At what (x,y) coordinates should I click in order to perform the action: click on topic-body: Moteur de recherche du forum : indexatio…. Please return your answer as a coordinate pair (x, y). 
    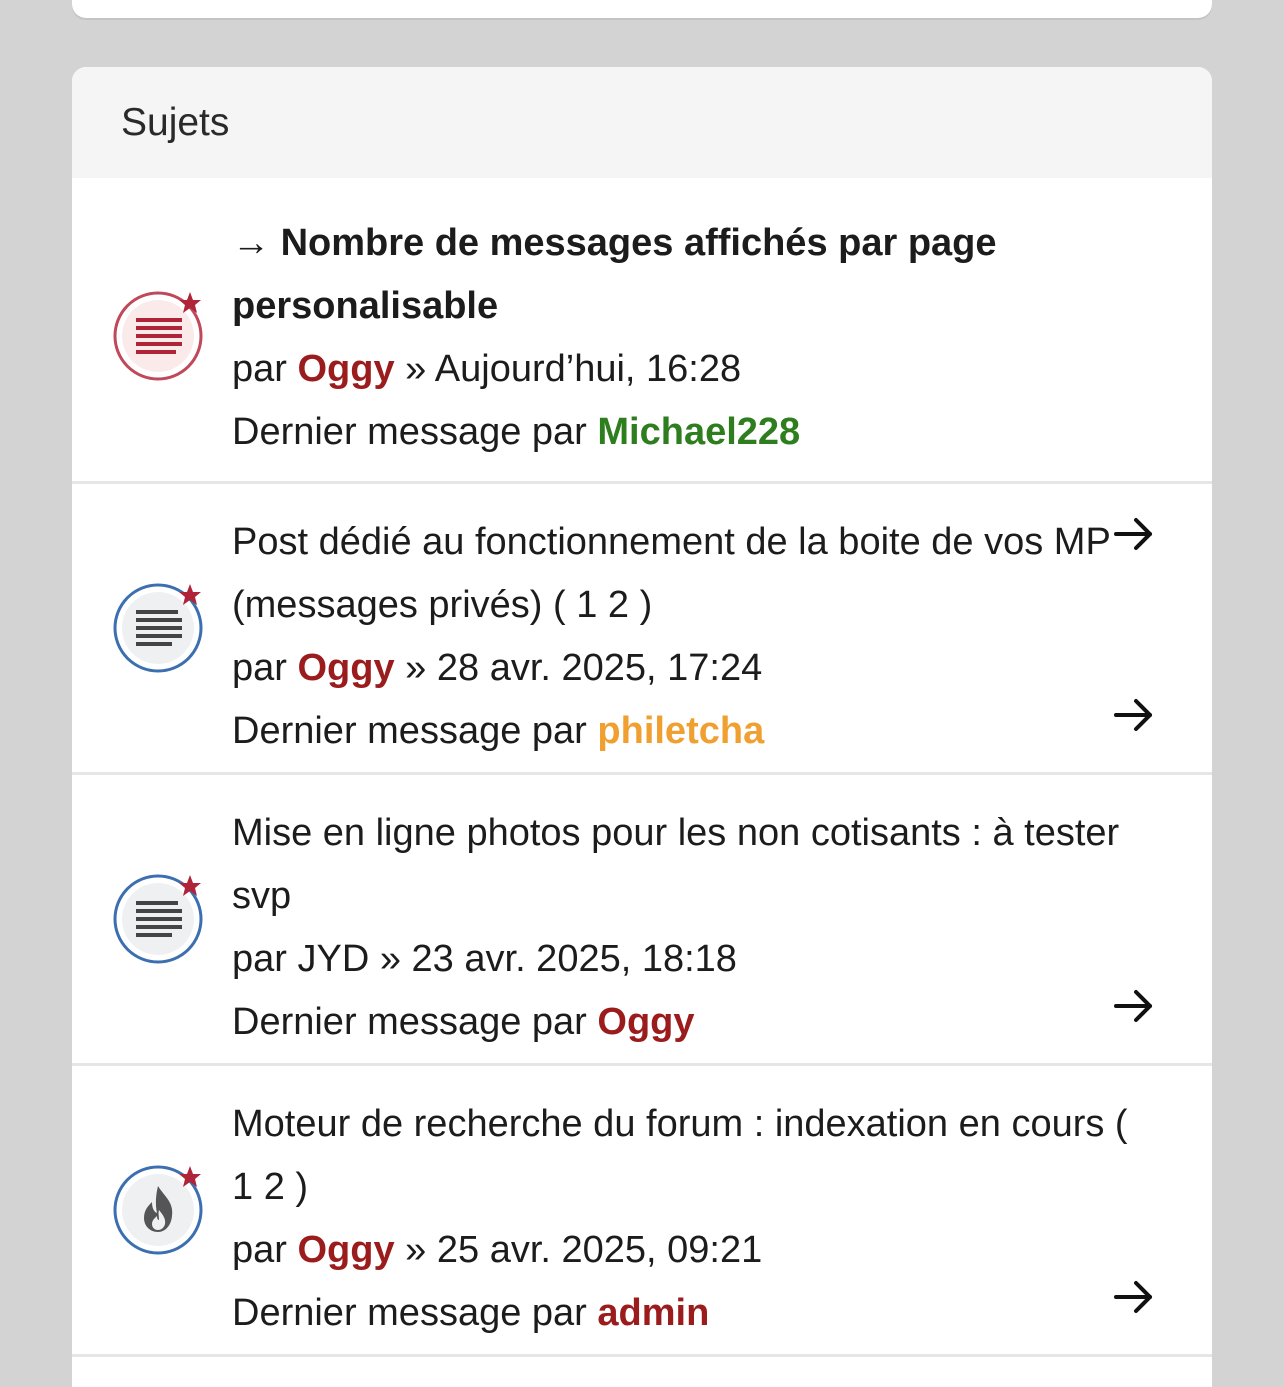
    Looking at the image, I should click on (692, 1219).